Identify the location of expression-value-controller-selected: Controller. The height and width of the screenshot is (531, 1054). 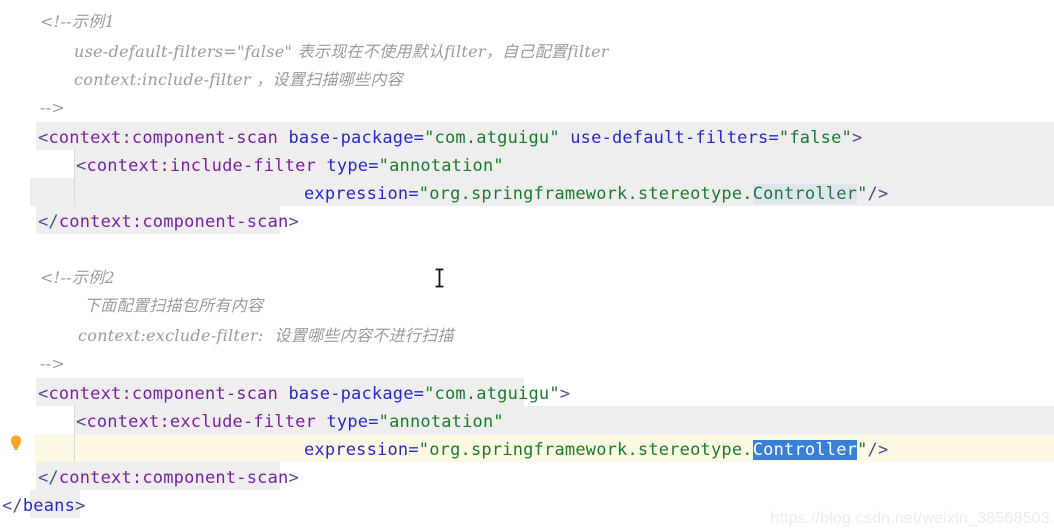
(805, 450).